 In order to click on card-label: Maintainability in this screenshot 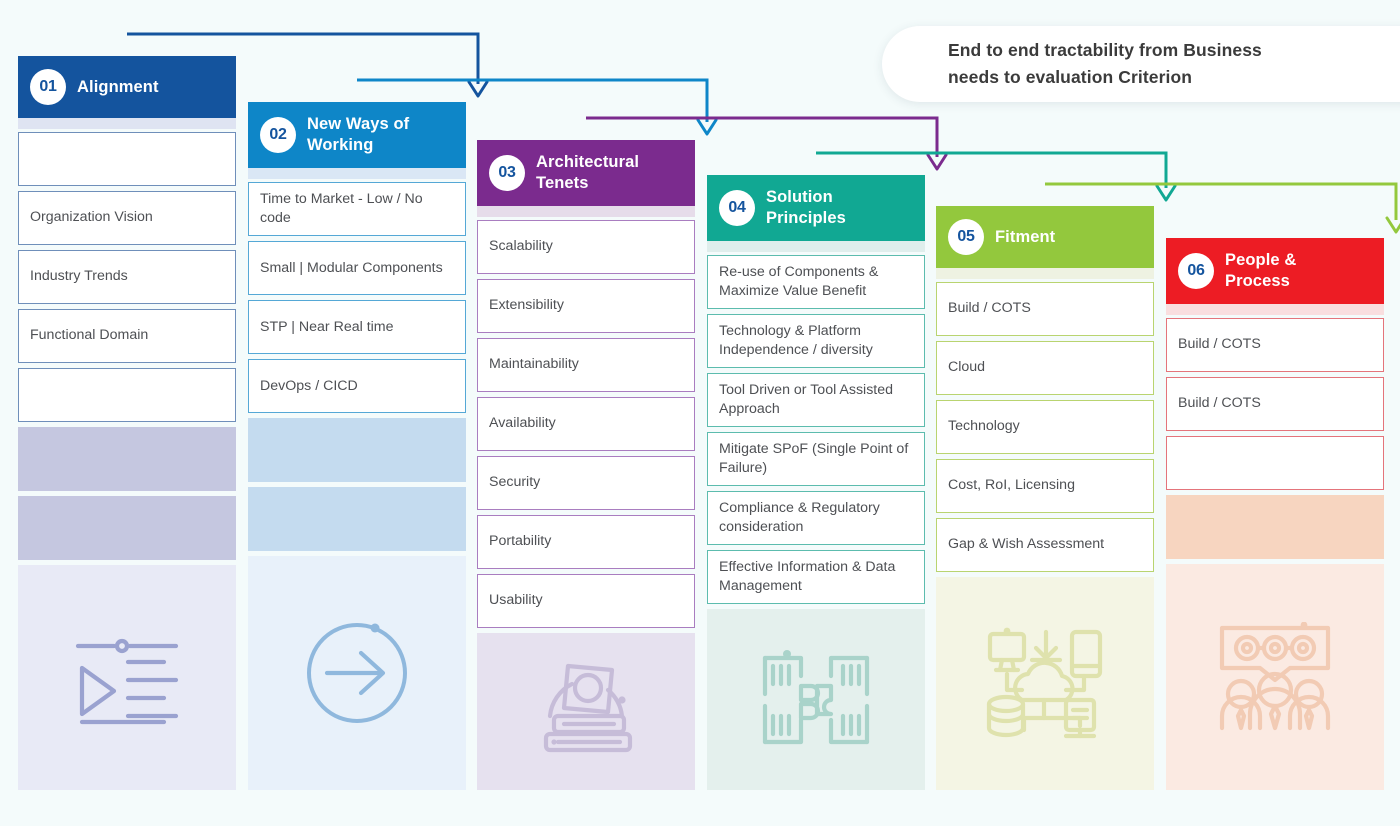, I will do `click(534, 364)`.